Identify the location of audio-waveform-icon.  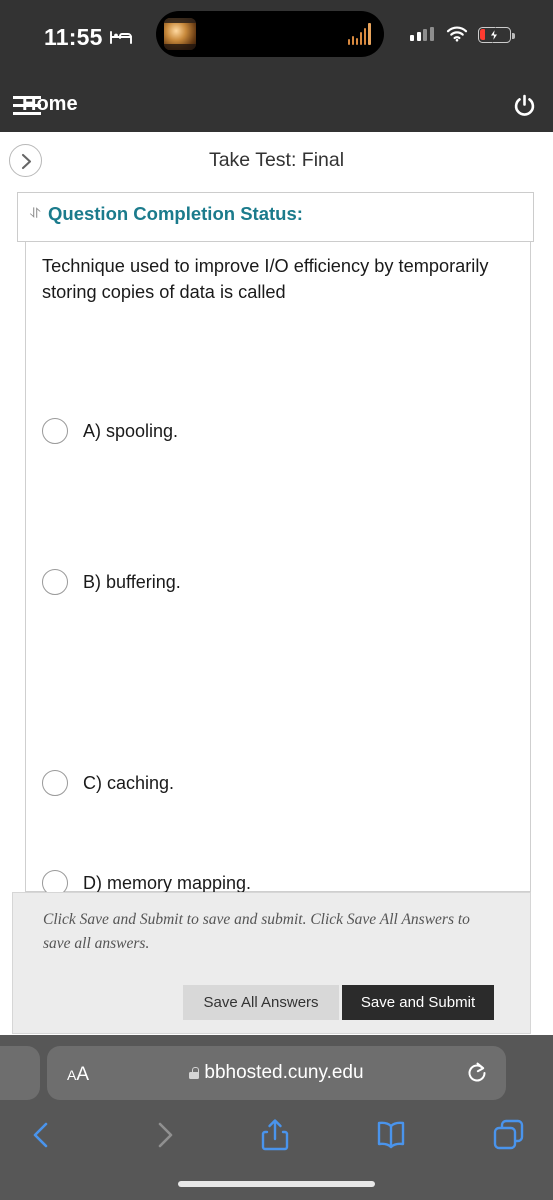
(359, 34).